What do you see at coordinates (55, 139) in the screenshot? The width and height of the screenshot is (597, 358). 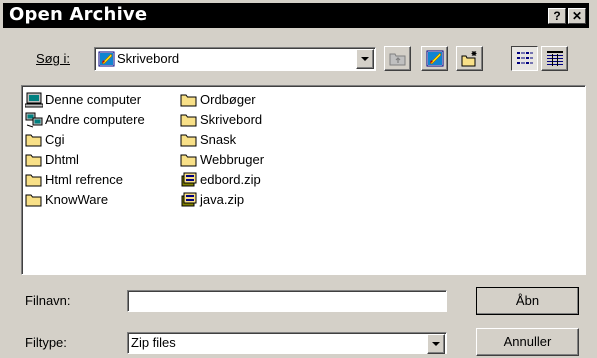 I see `list-item-label: Cgi` at bounding box center [55, 139].